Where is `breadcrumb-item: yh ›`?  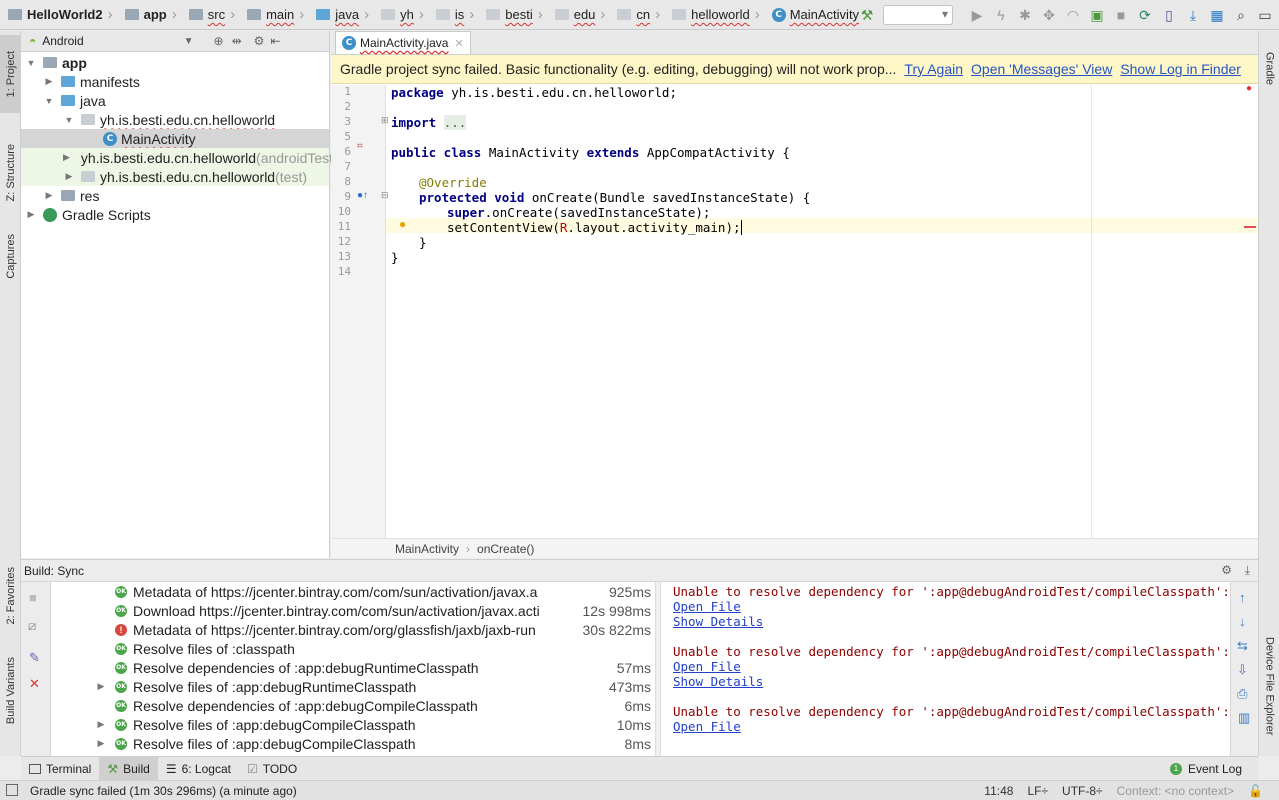 breadcrumb-item: yh › is located at coordinates (400, 15).